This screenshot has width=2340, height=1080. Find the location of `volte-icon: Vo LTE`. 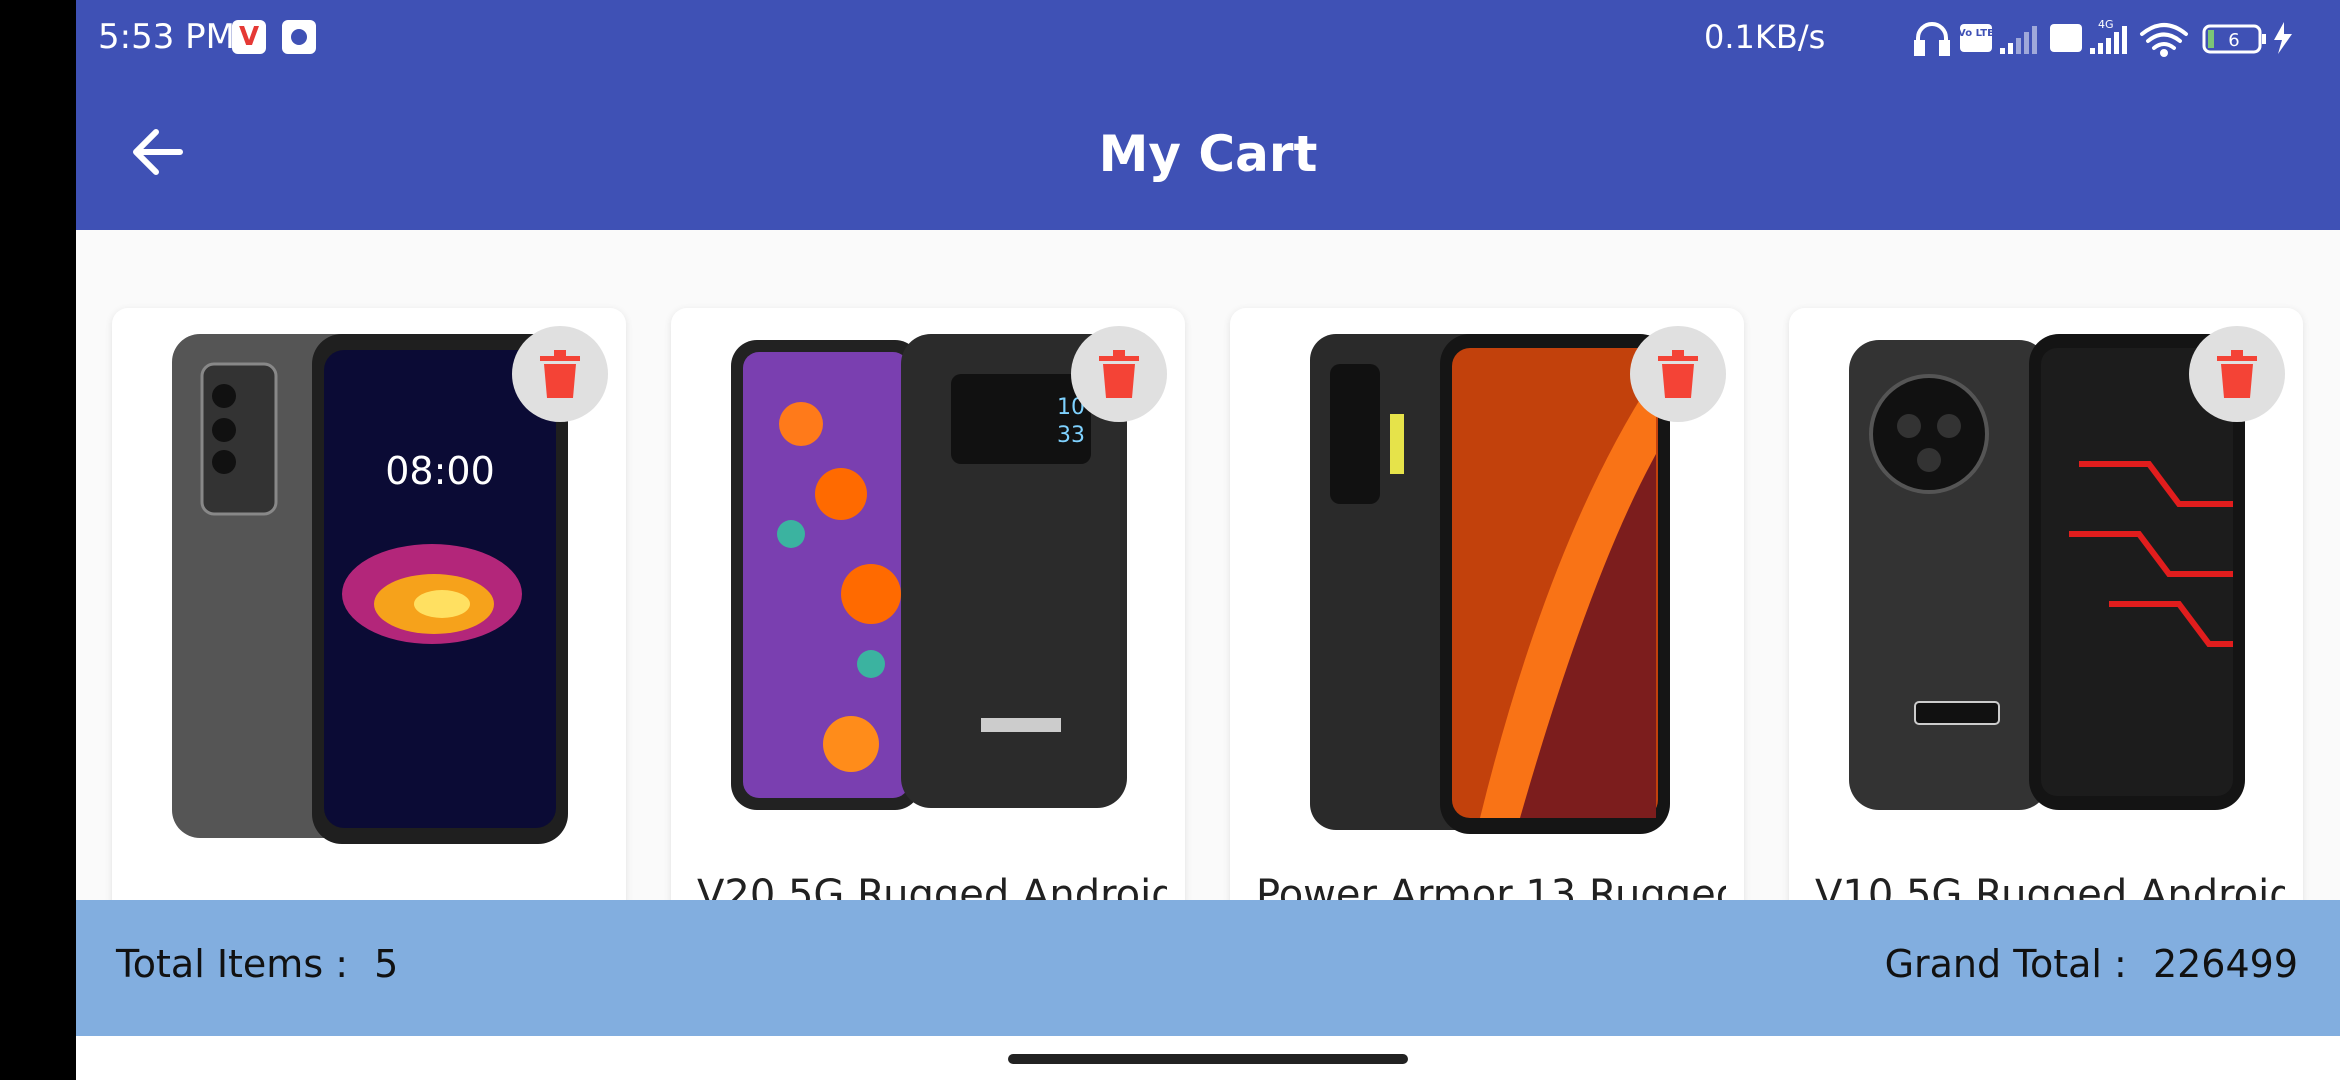

volte-icon: Vo LTE is located at coordinates (1976, 38).